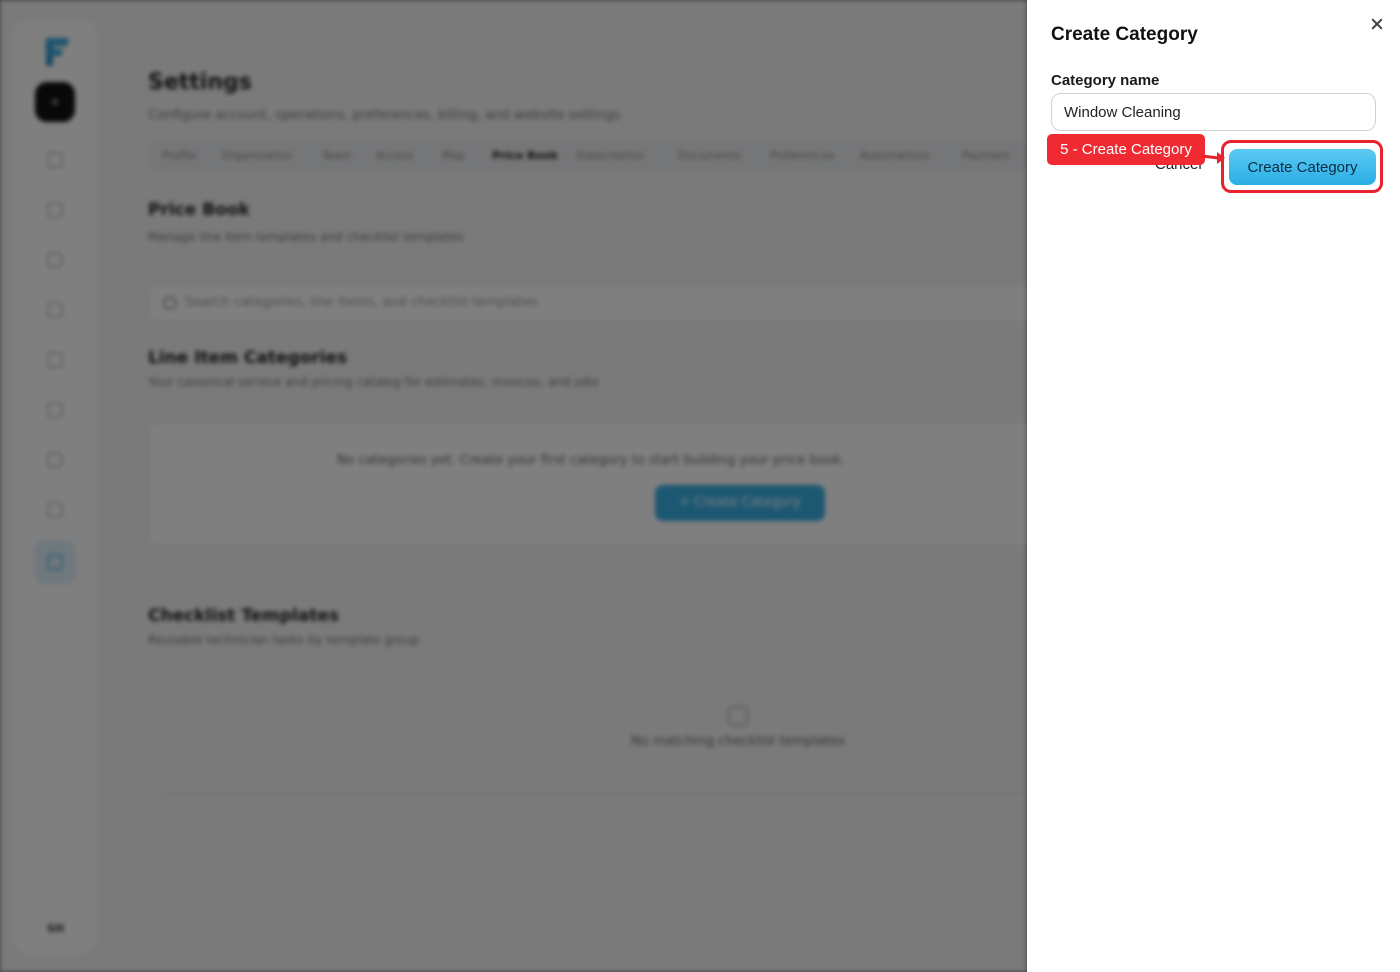 This screenshot has width=1400, height=972. Describe the element at coordinates (1302, 166) in the screenshot. I see `step-highlight-box` at that location.